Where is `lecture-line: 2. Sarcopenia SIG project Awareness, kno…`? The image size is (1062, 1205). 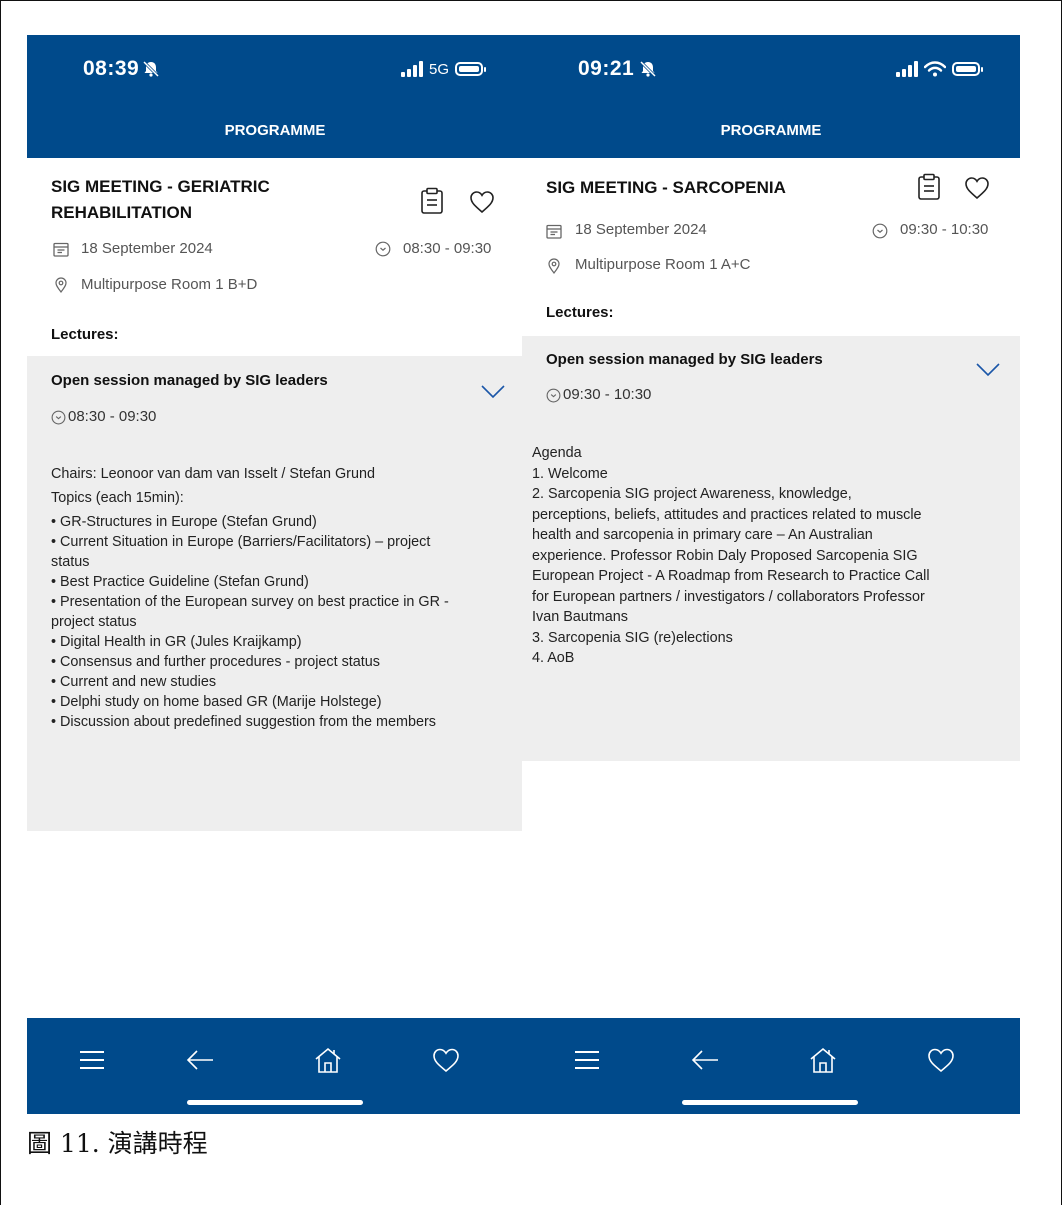
lecture-line: 2. Sarcopenia SIG project Awareness, kno… is located at coordinates (692, 494).